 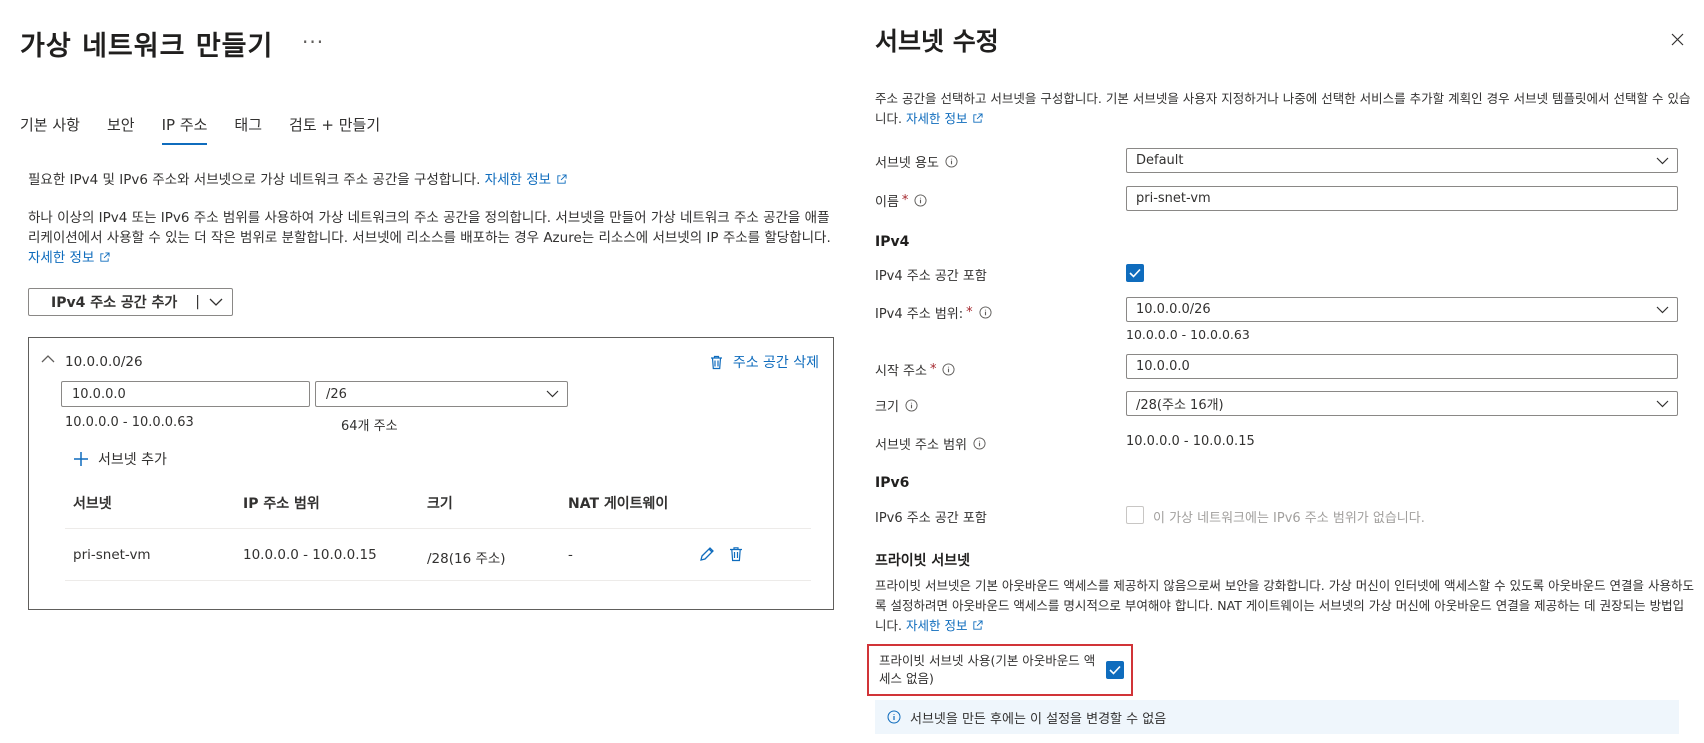 What do you see at coordinates (336, 394) in the screenshot?
I see `prefix-value: /26` at bounding box center [336, 394].